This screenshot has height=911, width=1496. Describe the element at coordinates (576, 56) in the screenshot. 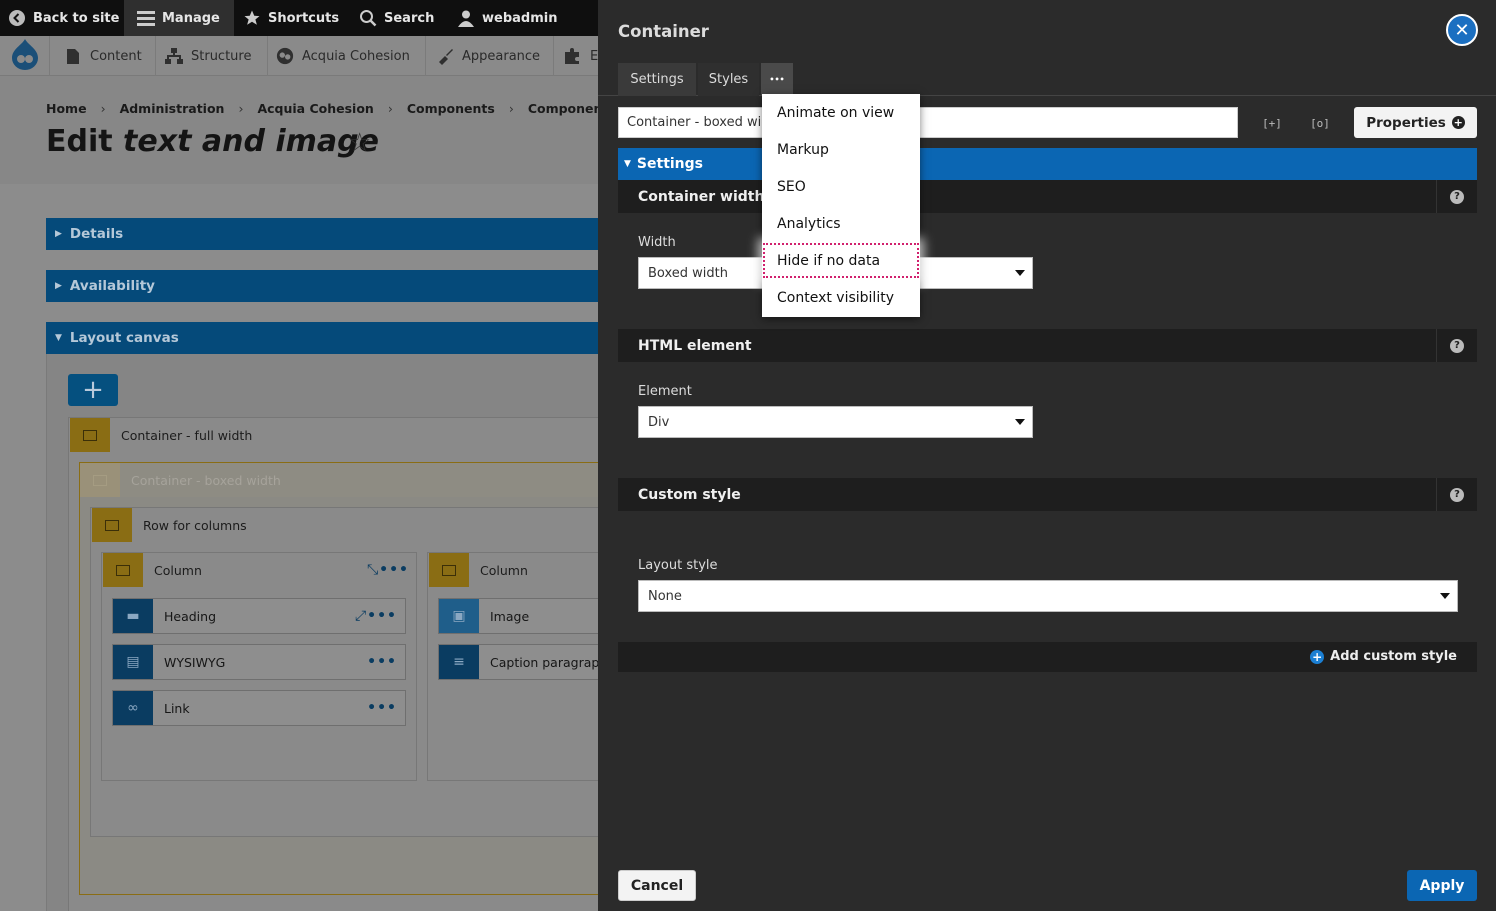

I see `tray-item-extend: E` at that location.